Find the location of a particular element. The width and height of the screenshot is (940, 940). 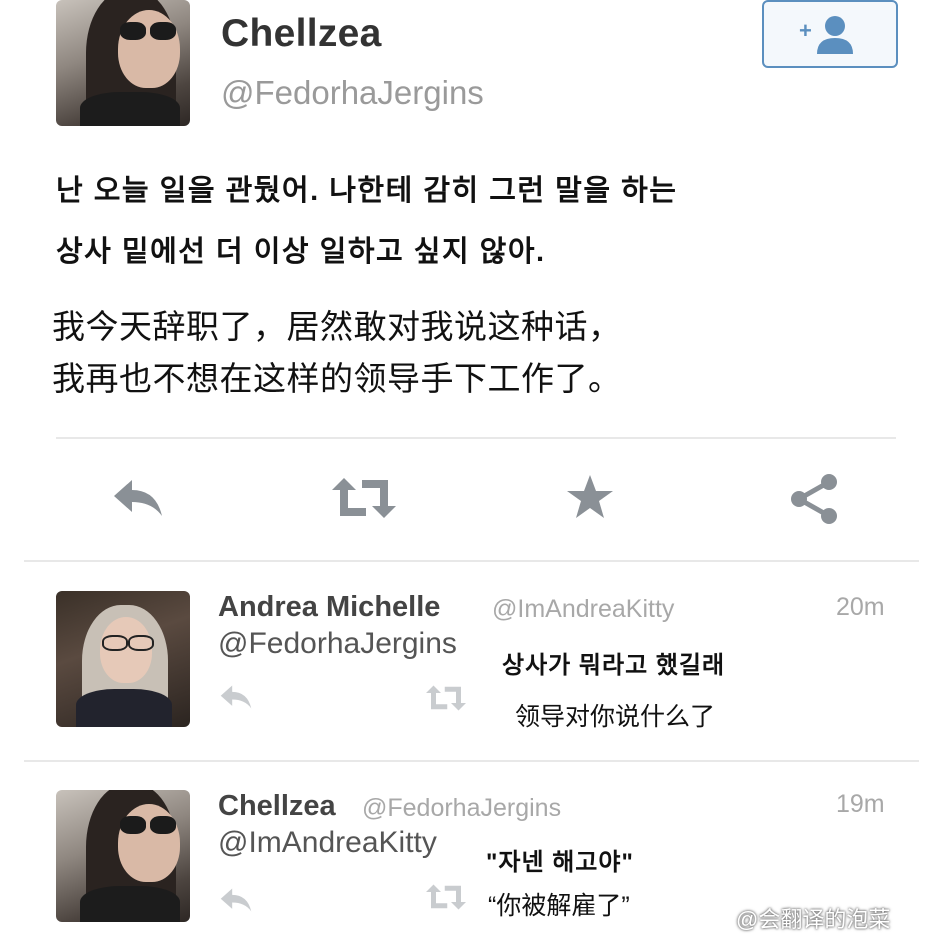

author-avatar is located at coordinates (123, 63).